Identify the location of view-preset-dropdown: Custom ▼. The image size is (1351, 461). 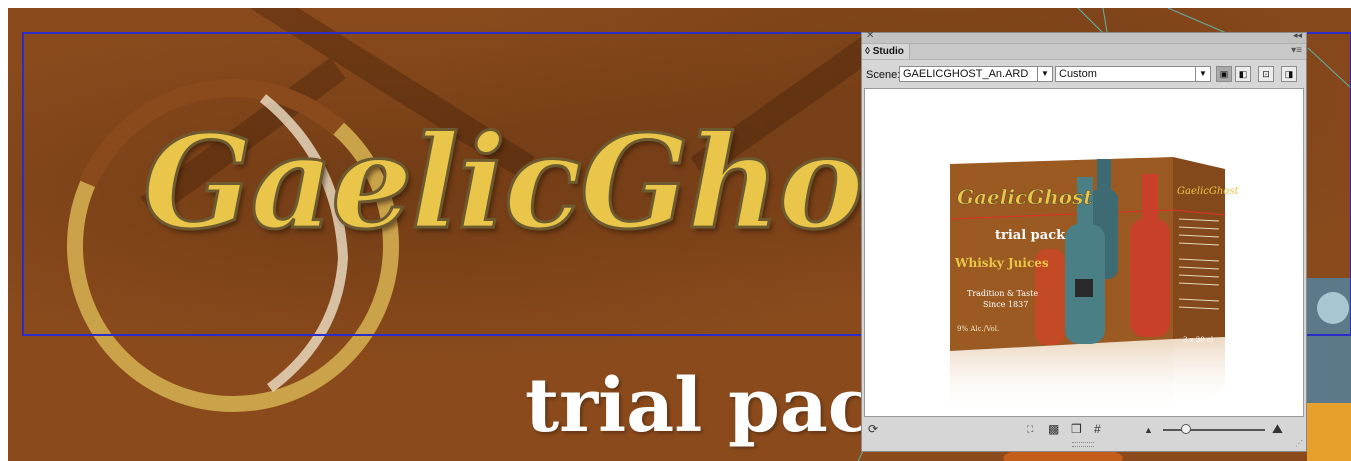
(1133, 74).